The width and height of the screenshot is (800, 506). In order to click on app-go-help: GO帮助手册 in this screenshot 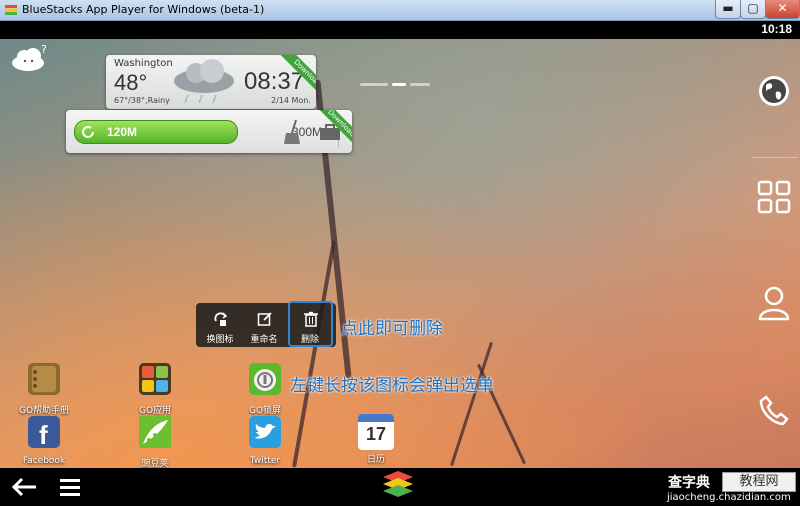, I will do `click(44, 388)`.